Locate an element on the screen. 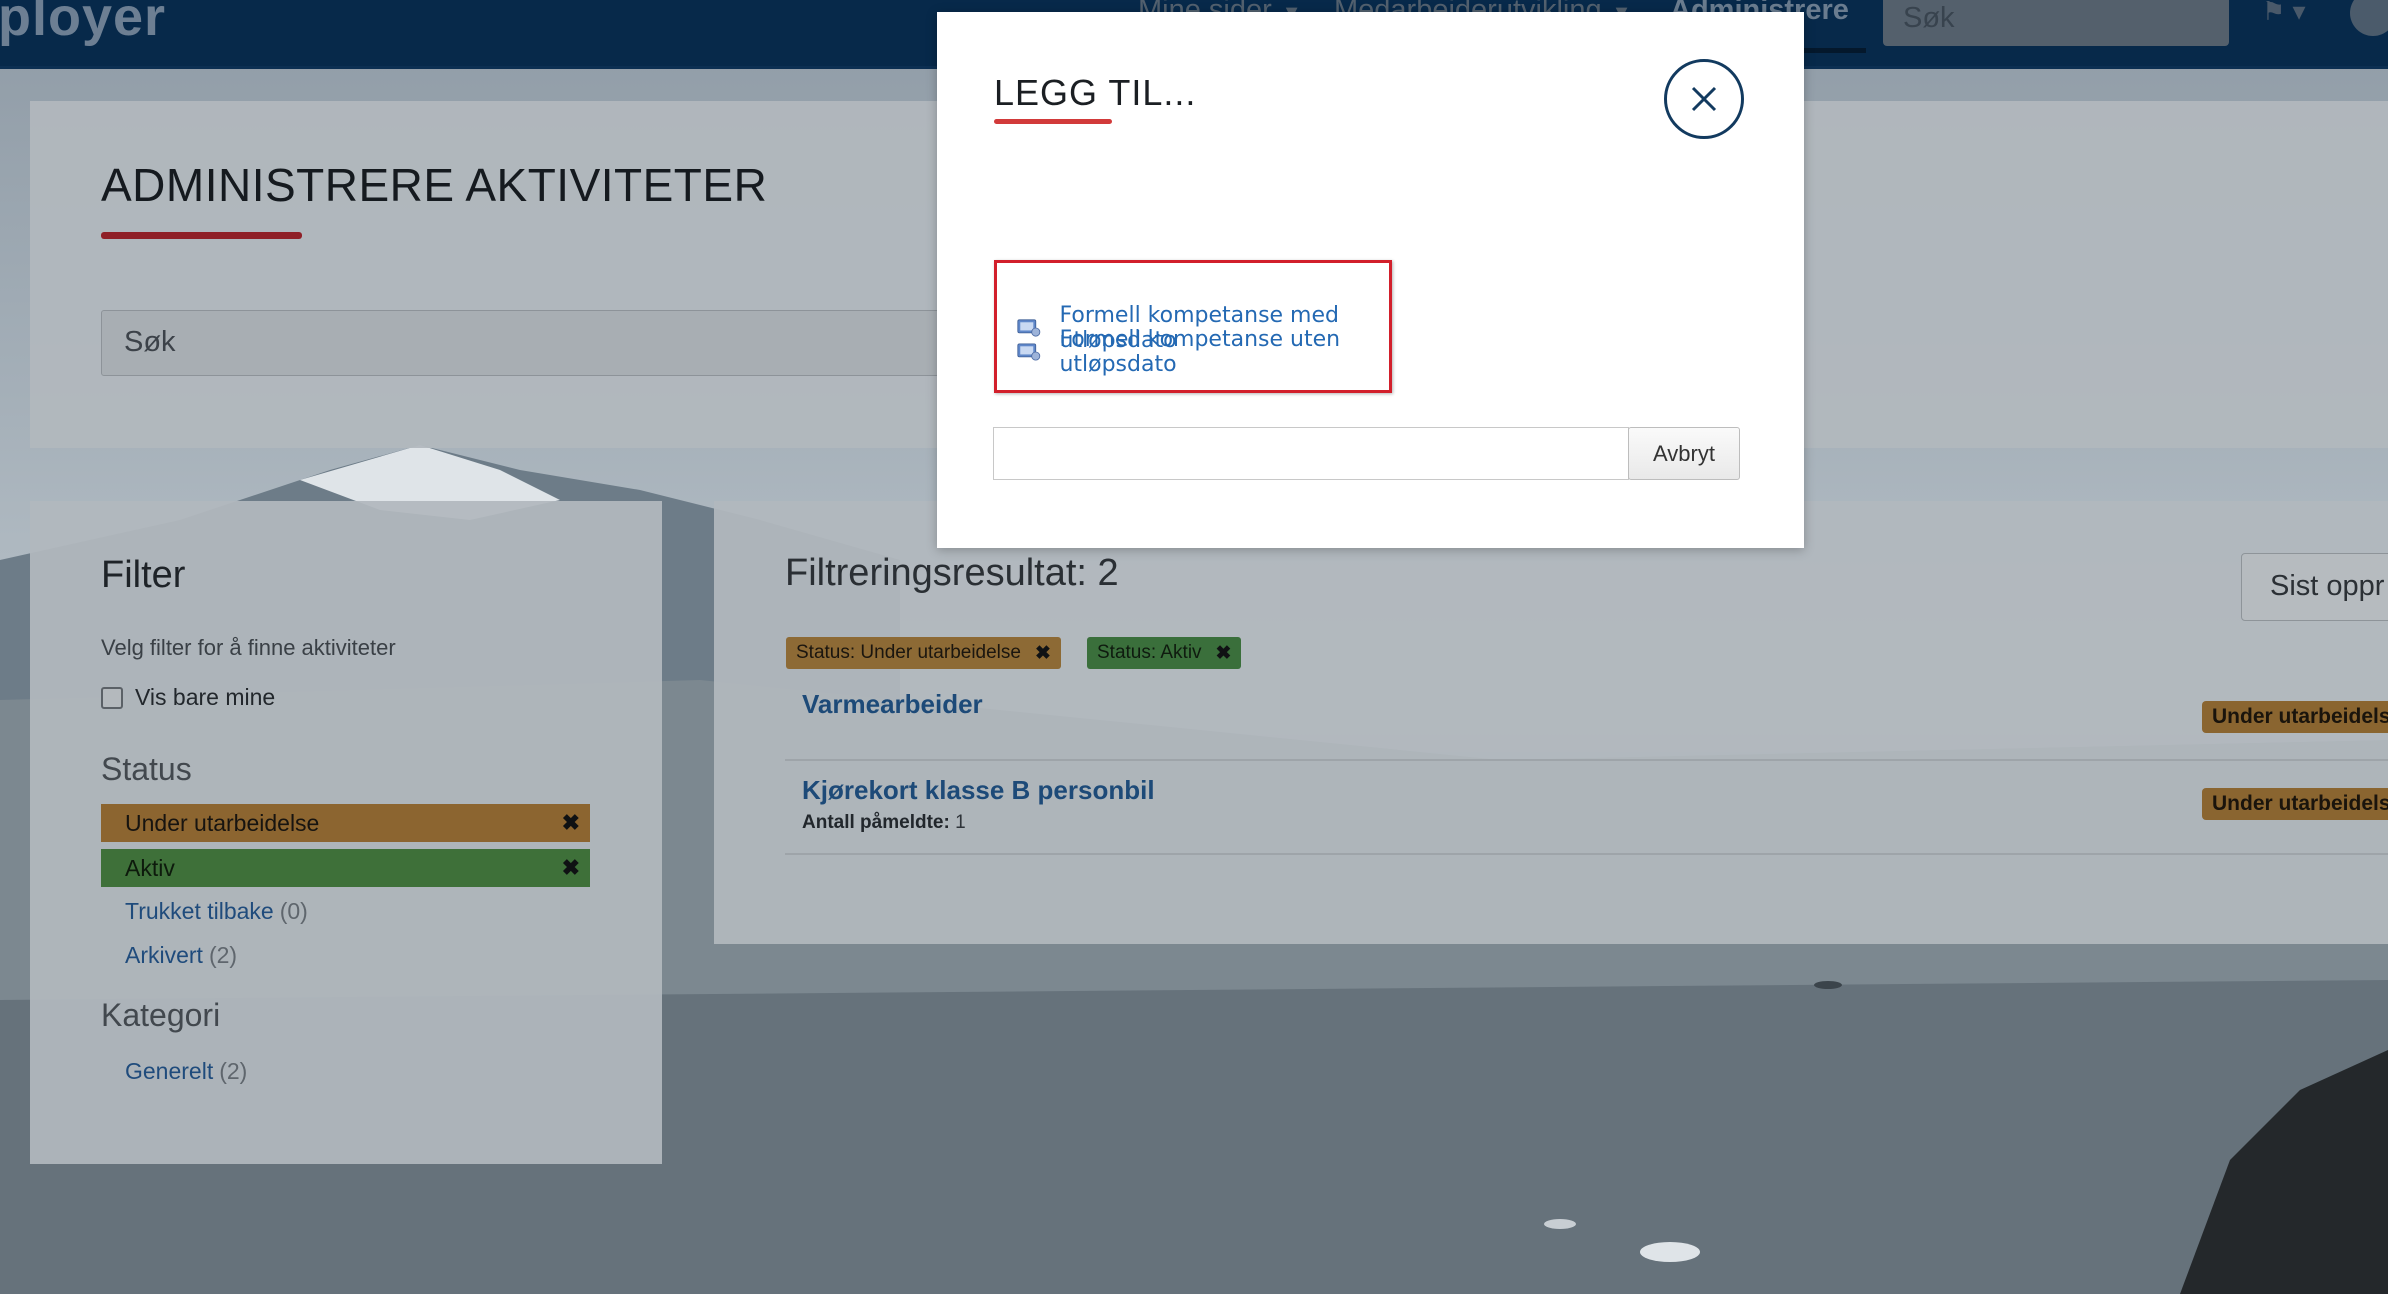 The width and height of the screenshot is (2388, 1294). status-filter-trukket-tilbake: Trukket tilbake (0) is located at coordinates (216, 911).